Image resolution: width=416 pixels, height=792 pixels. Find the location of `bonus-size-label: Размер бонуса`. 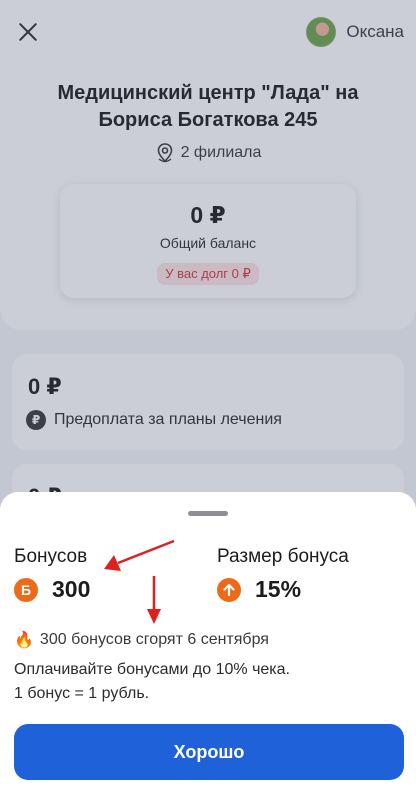

bonus-size-label: Размер бонуса is located at coordinates (283, 556).